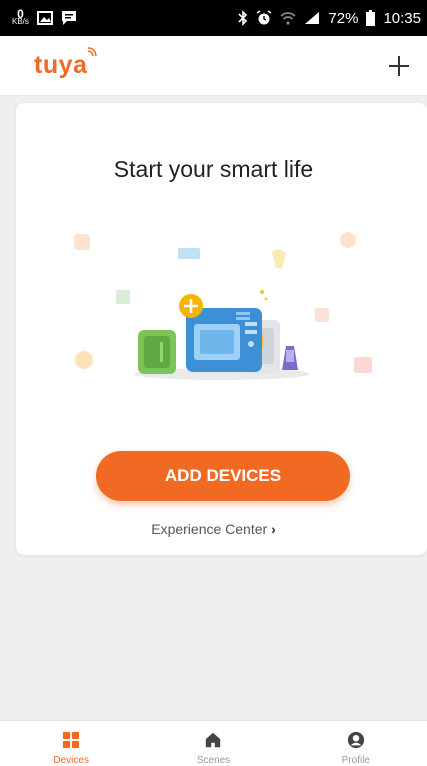 The image size is (427, 766). What do you see at coordinates (20, 16) in the screenshot?
I see `data-speed-indicator: 0 KB/s` at bounding box center [20, 16].